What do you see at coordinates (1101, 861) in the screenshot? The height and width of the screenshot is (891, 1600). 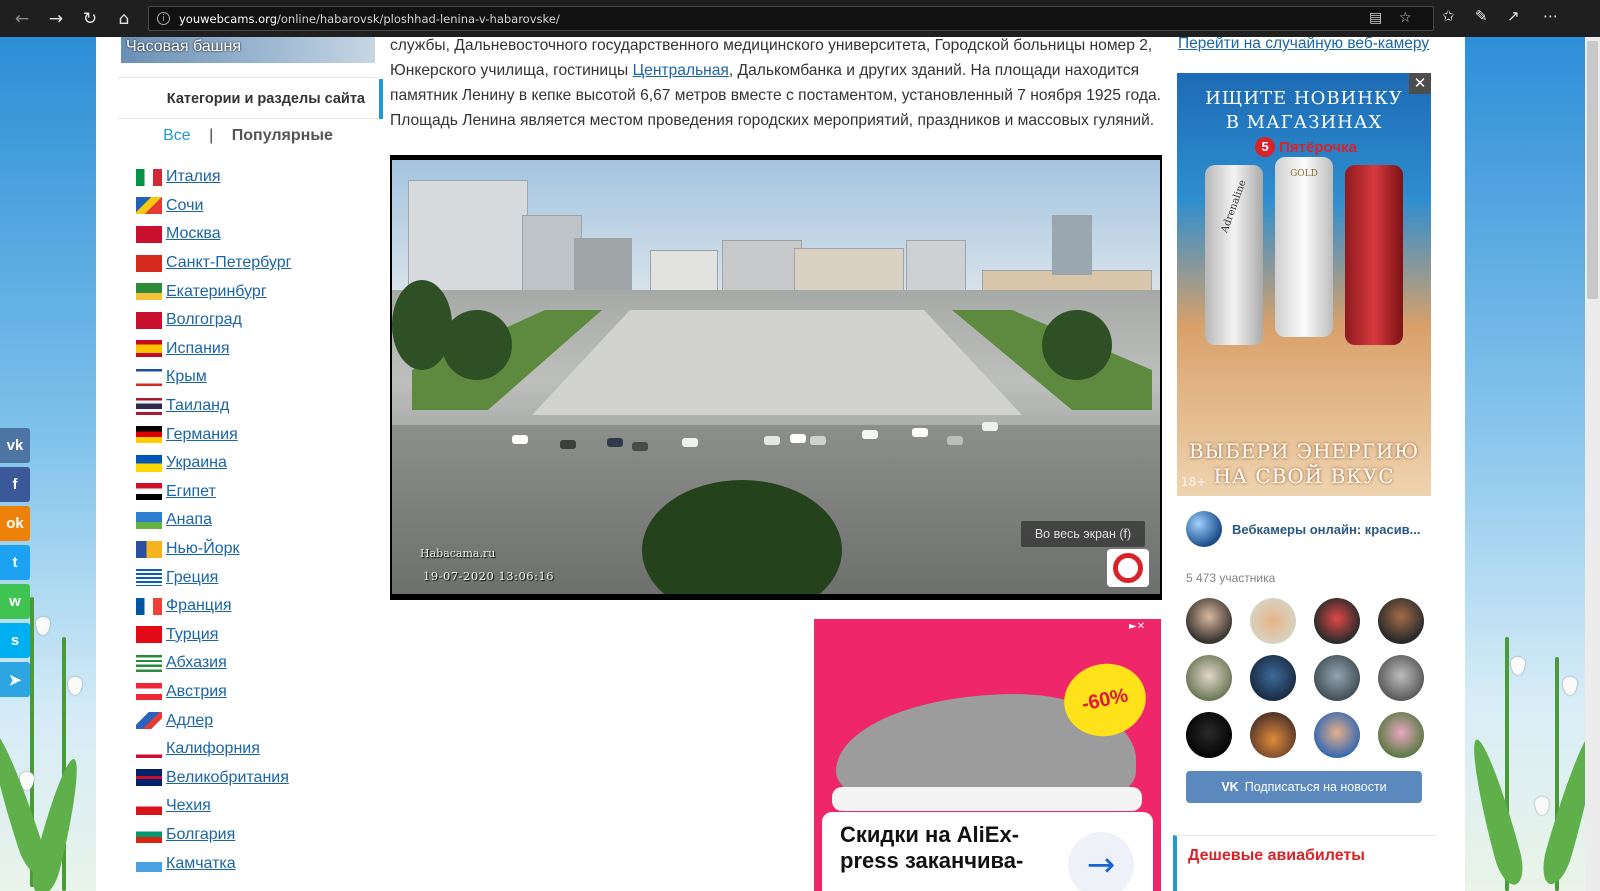 I see `arrow-right-icon: →` at bounding box center [1101, 861].